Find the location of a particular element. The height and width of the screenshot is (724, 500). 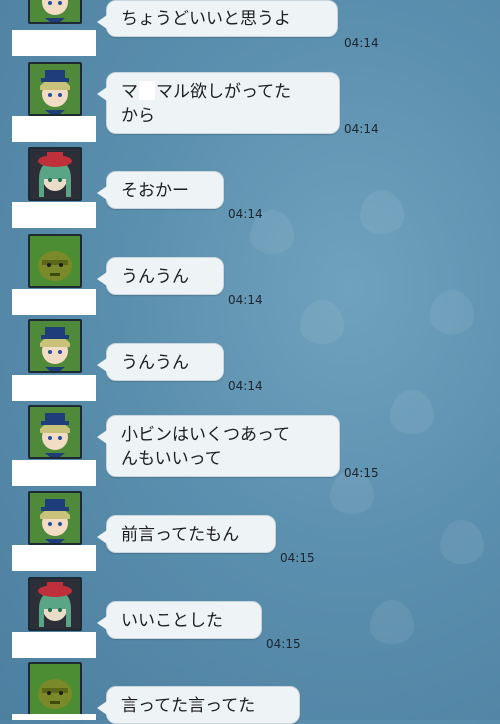

message-bubble: ちょうどいいと思うよ is located at coordinates (217, 18).